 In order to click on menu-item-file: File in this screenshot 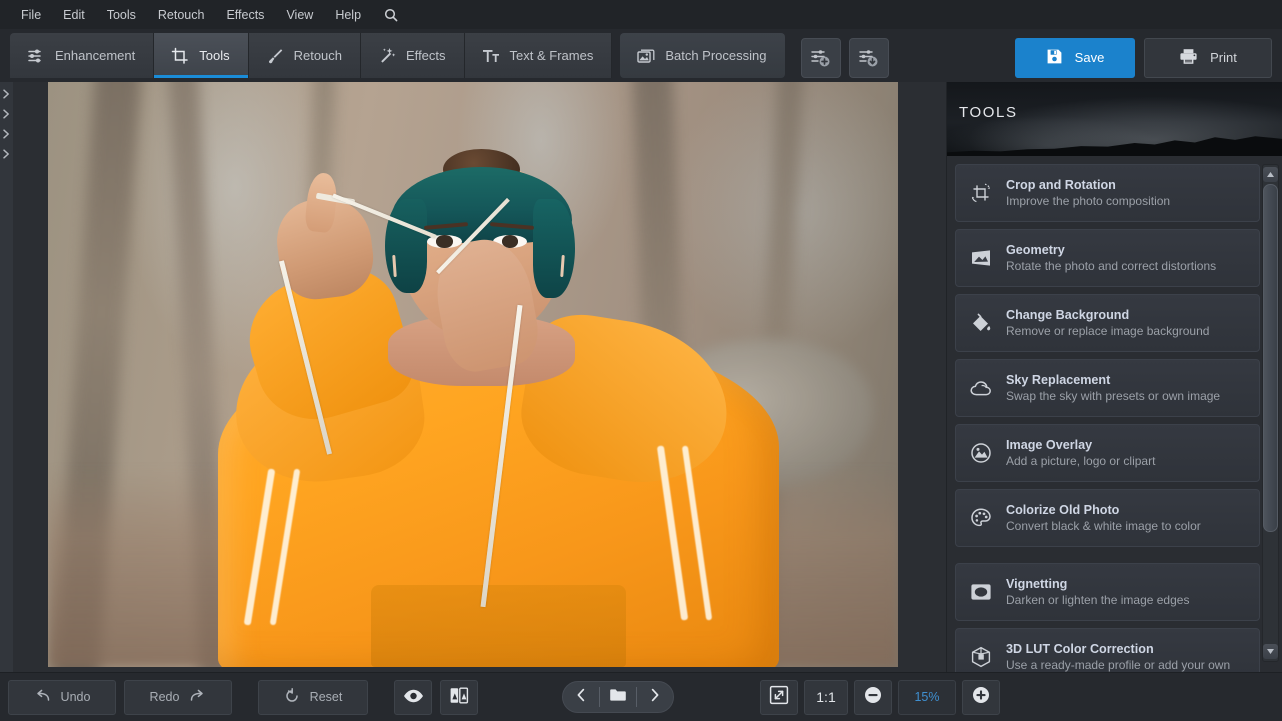, I will do `click(31, 15)`.